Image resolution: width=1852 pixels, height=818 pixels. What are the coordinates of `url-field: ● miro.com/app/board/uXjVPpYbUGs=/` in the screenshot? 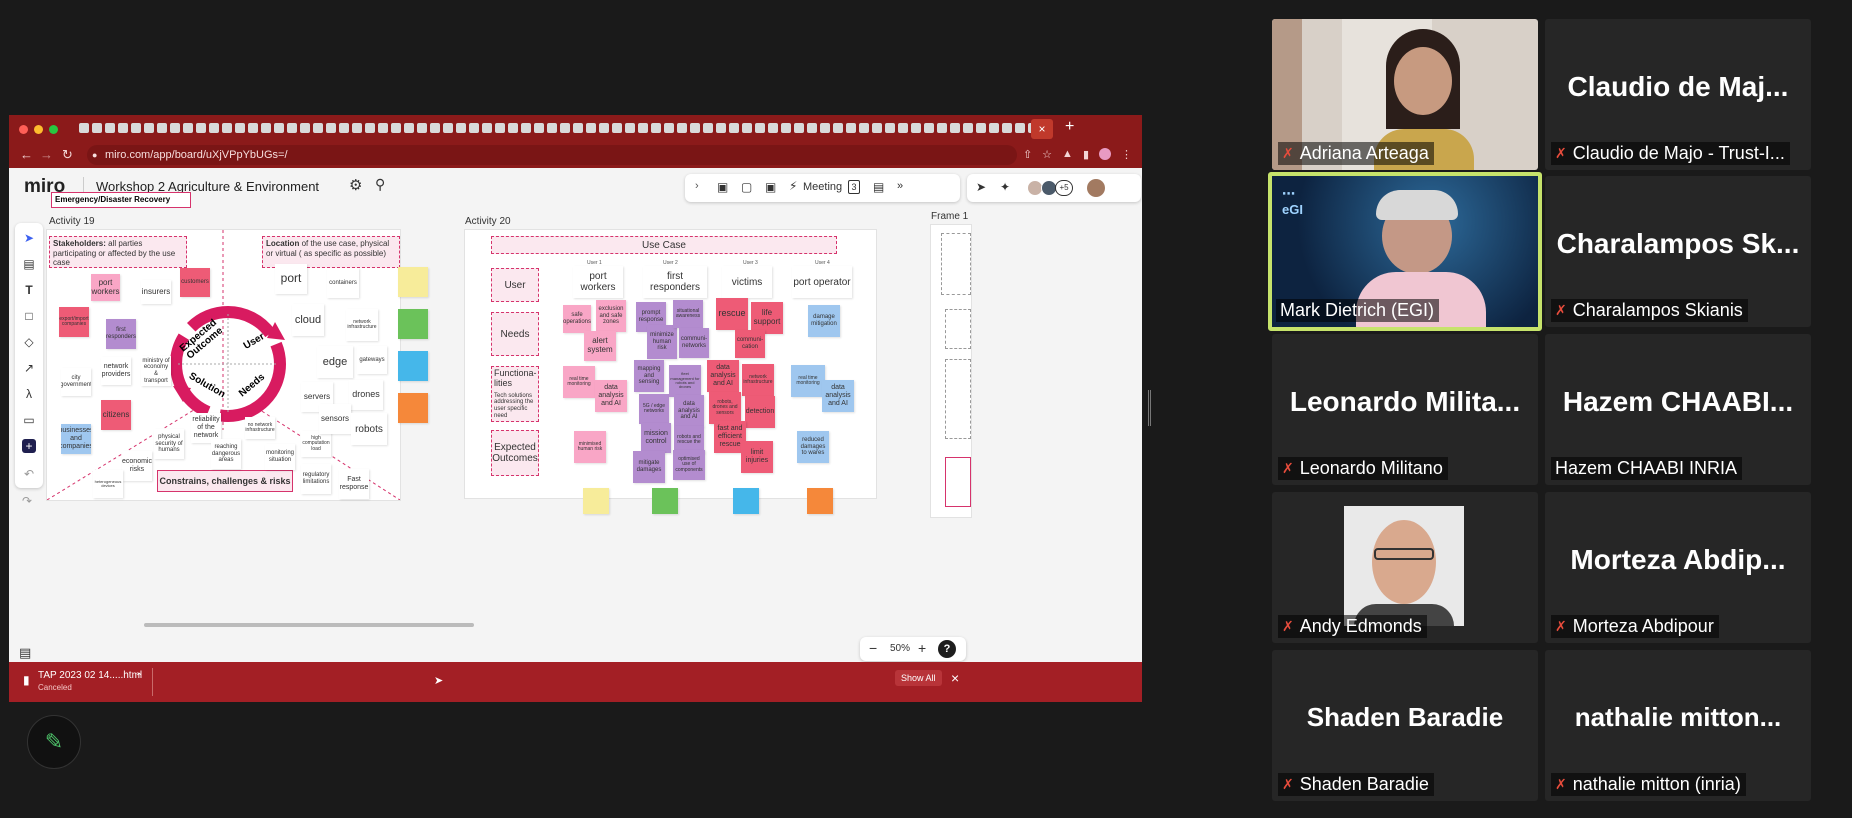 It's located at (552, 155).